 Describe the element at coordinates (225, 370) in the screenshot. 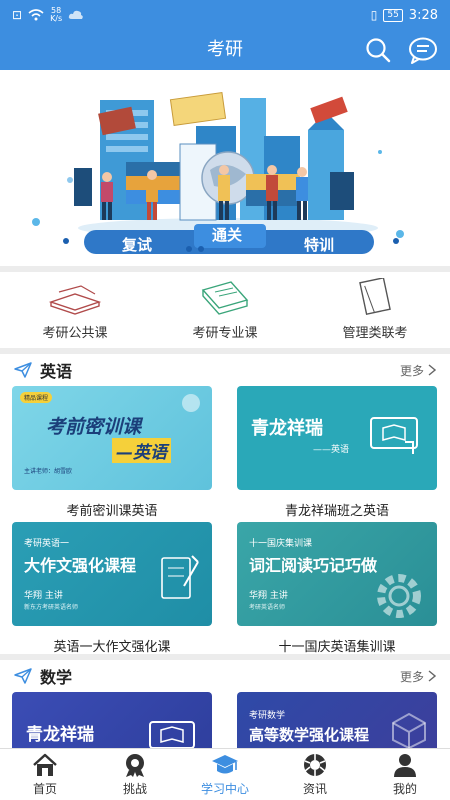

I see `section-header: 英语 更多` at that location.